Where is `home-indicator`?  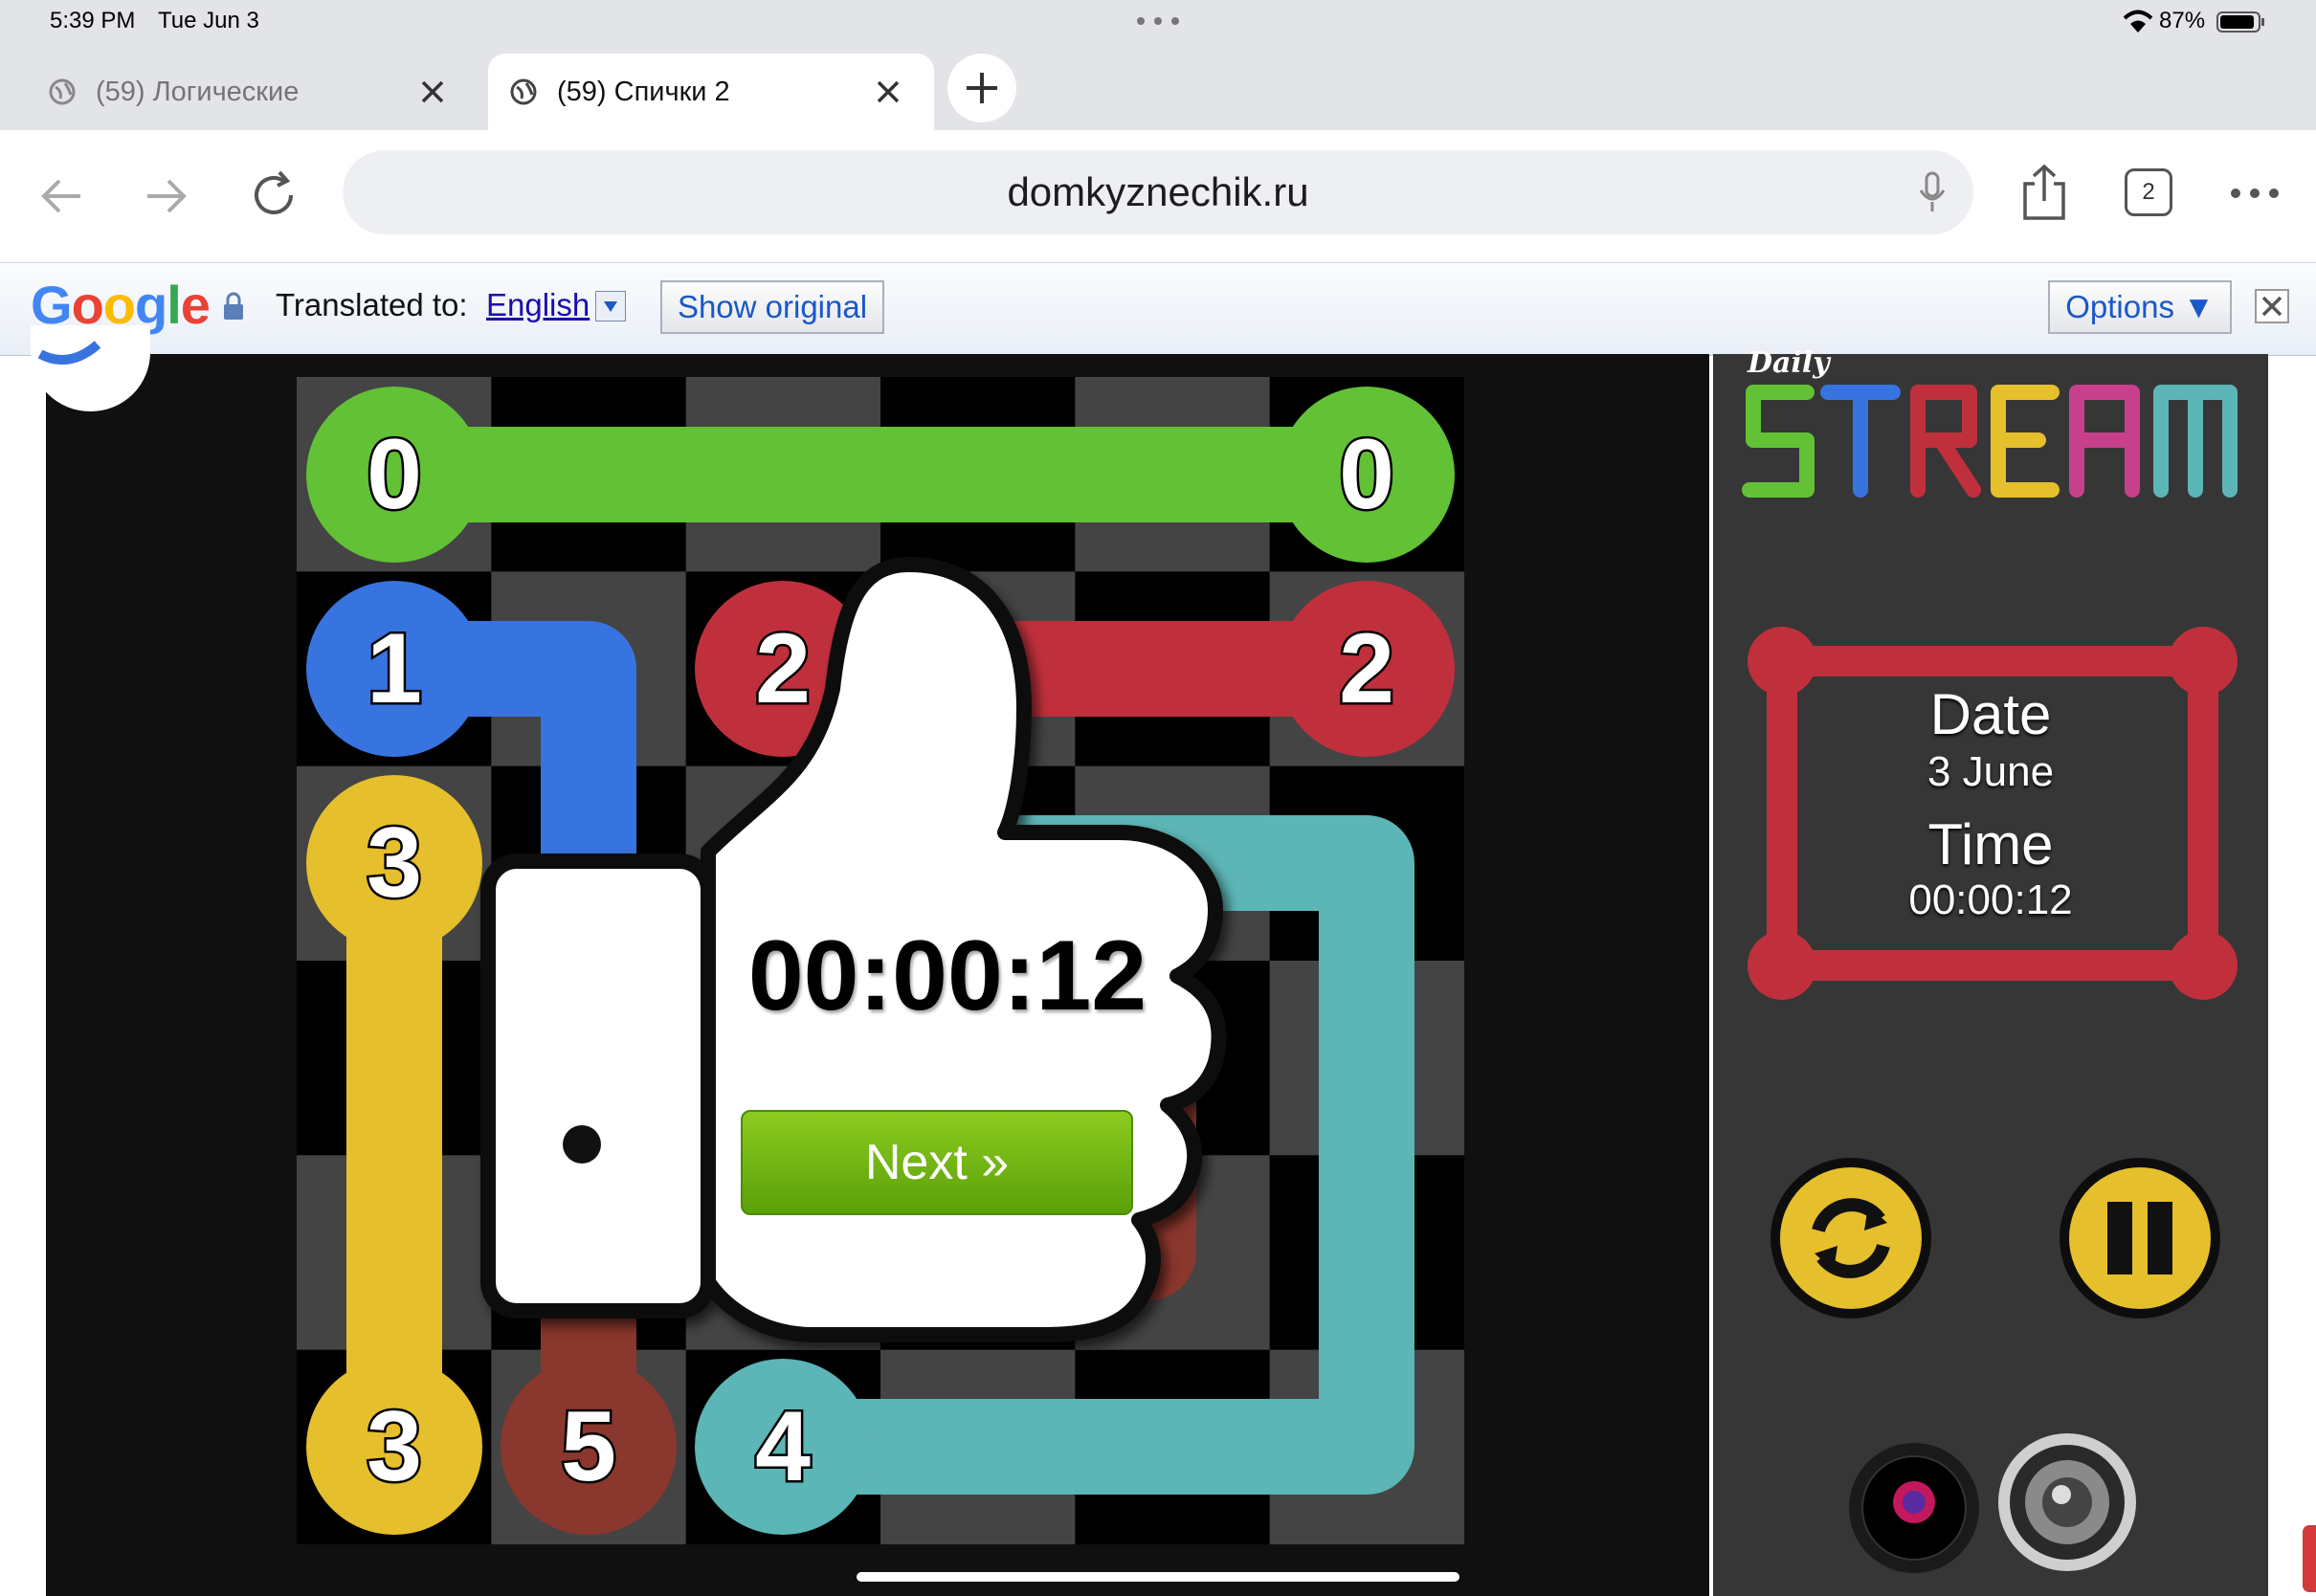
home-indicator is located at coordinates (1158, 1577).